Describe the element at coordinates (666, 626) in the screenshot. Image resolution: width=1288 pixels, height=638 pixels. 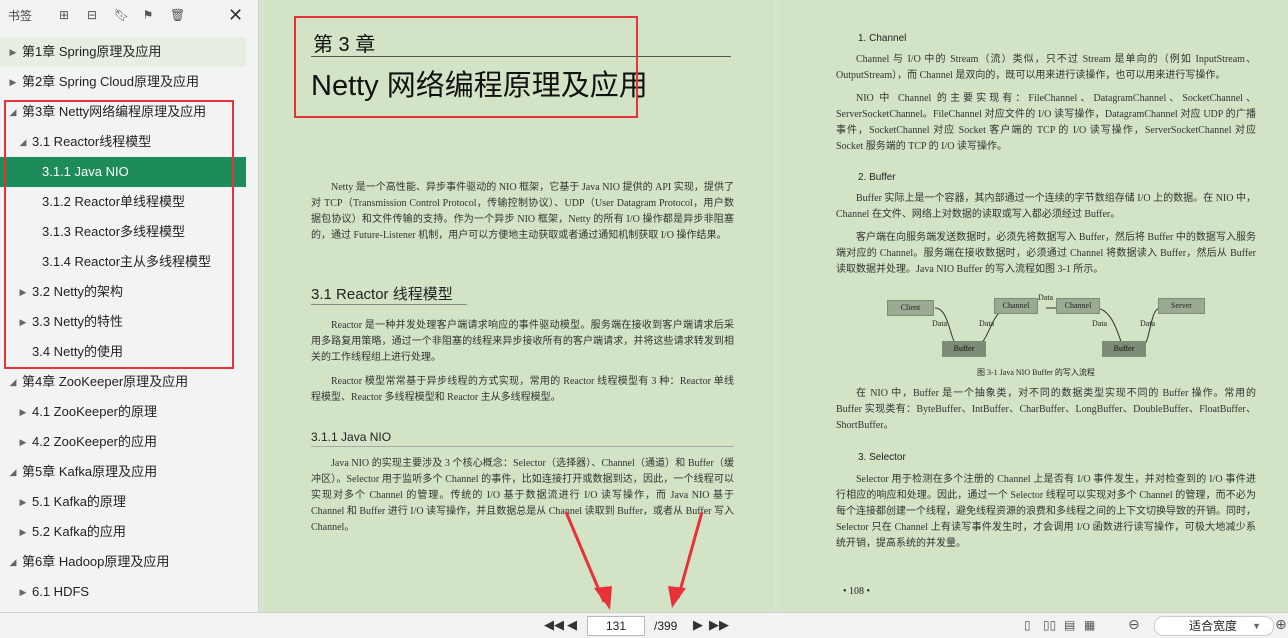
I see `page-total: /399` at that location.